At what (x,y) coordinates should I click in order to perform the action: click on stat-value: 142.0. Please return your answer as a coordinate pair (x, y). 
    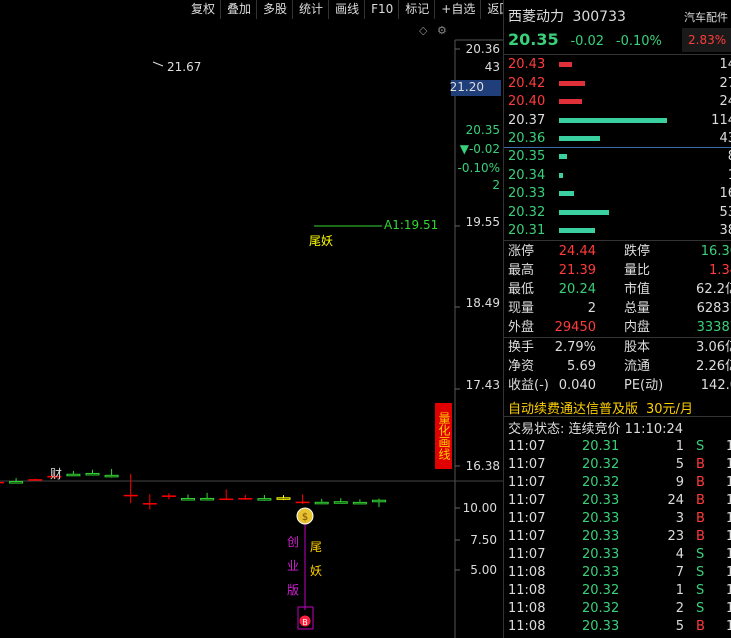
    Looking at the image, I should click on (715, 385).